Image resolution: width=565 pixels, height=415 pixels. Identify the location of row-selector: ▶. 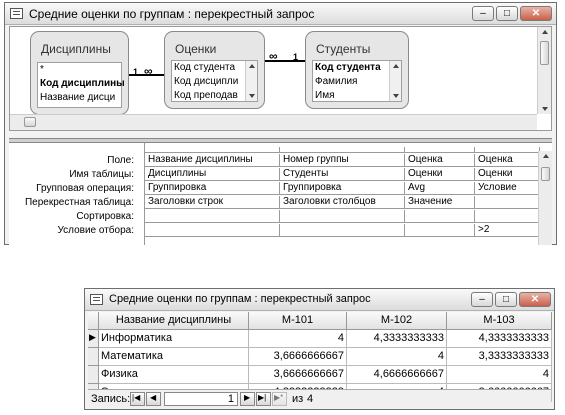
(93, 339).